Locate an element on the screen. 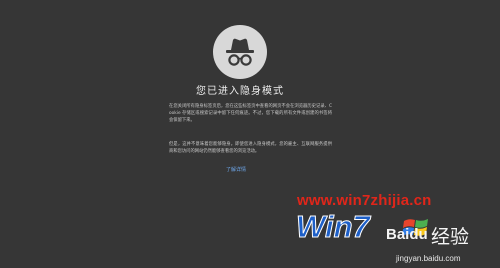  incognito-icon is located at coordinates (240, 52).